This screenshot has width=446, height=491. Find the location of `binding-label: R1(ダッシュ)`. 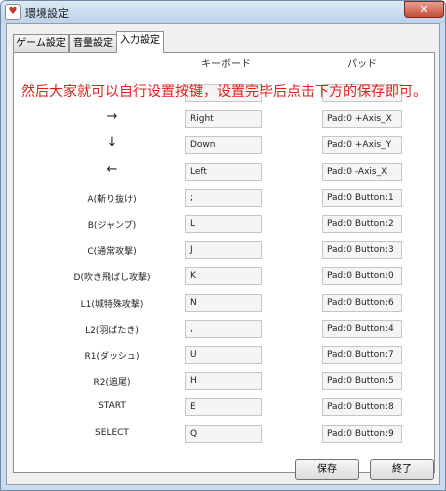

binding-label: R1(ダッシュ) is located at coordinates (112, 357).